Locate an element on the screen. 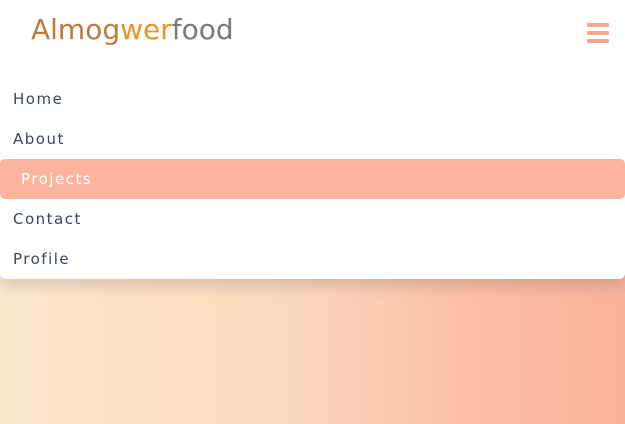 Image resolution: width=625 pixels, height=424 pixels. logo-part-1: Almog is located at coordinates (76, 29).